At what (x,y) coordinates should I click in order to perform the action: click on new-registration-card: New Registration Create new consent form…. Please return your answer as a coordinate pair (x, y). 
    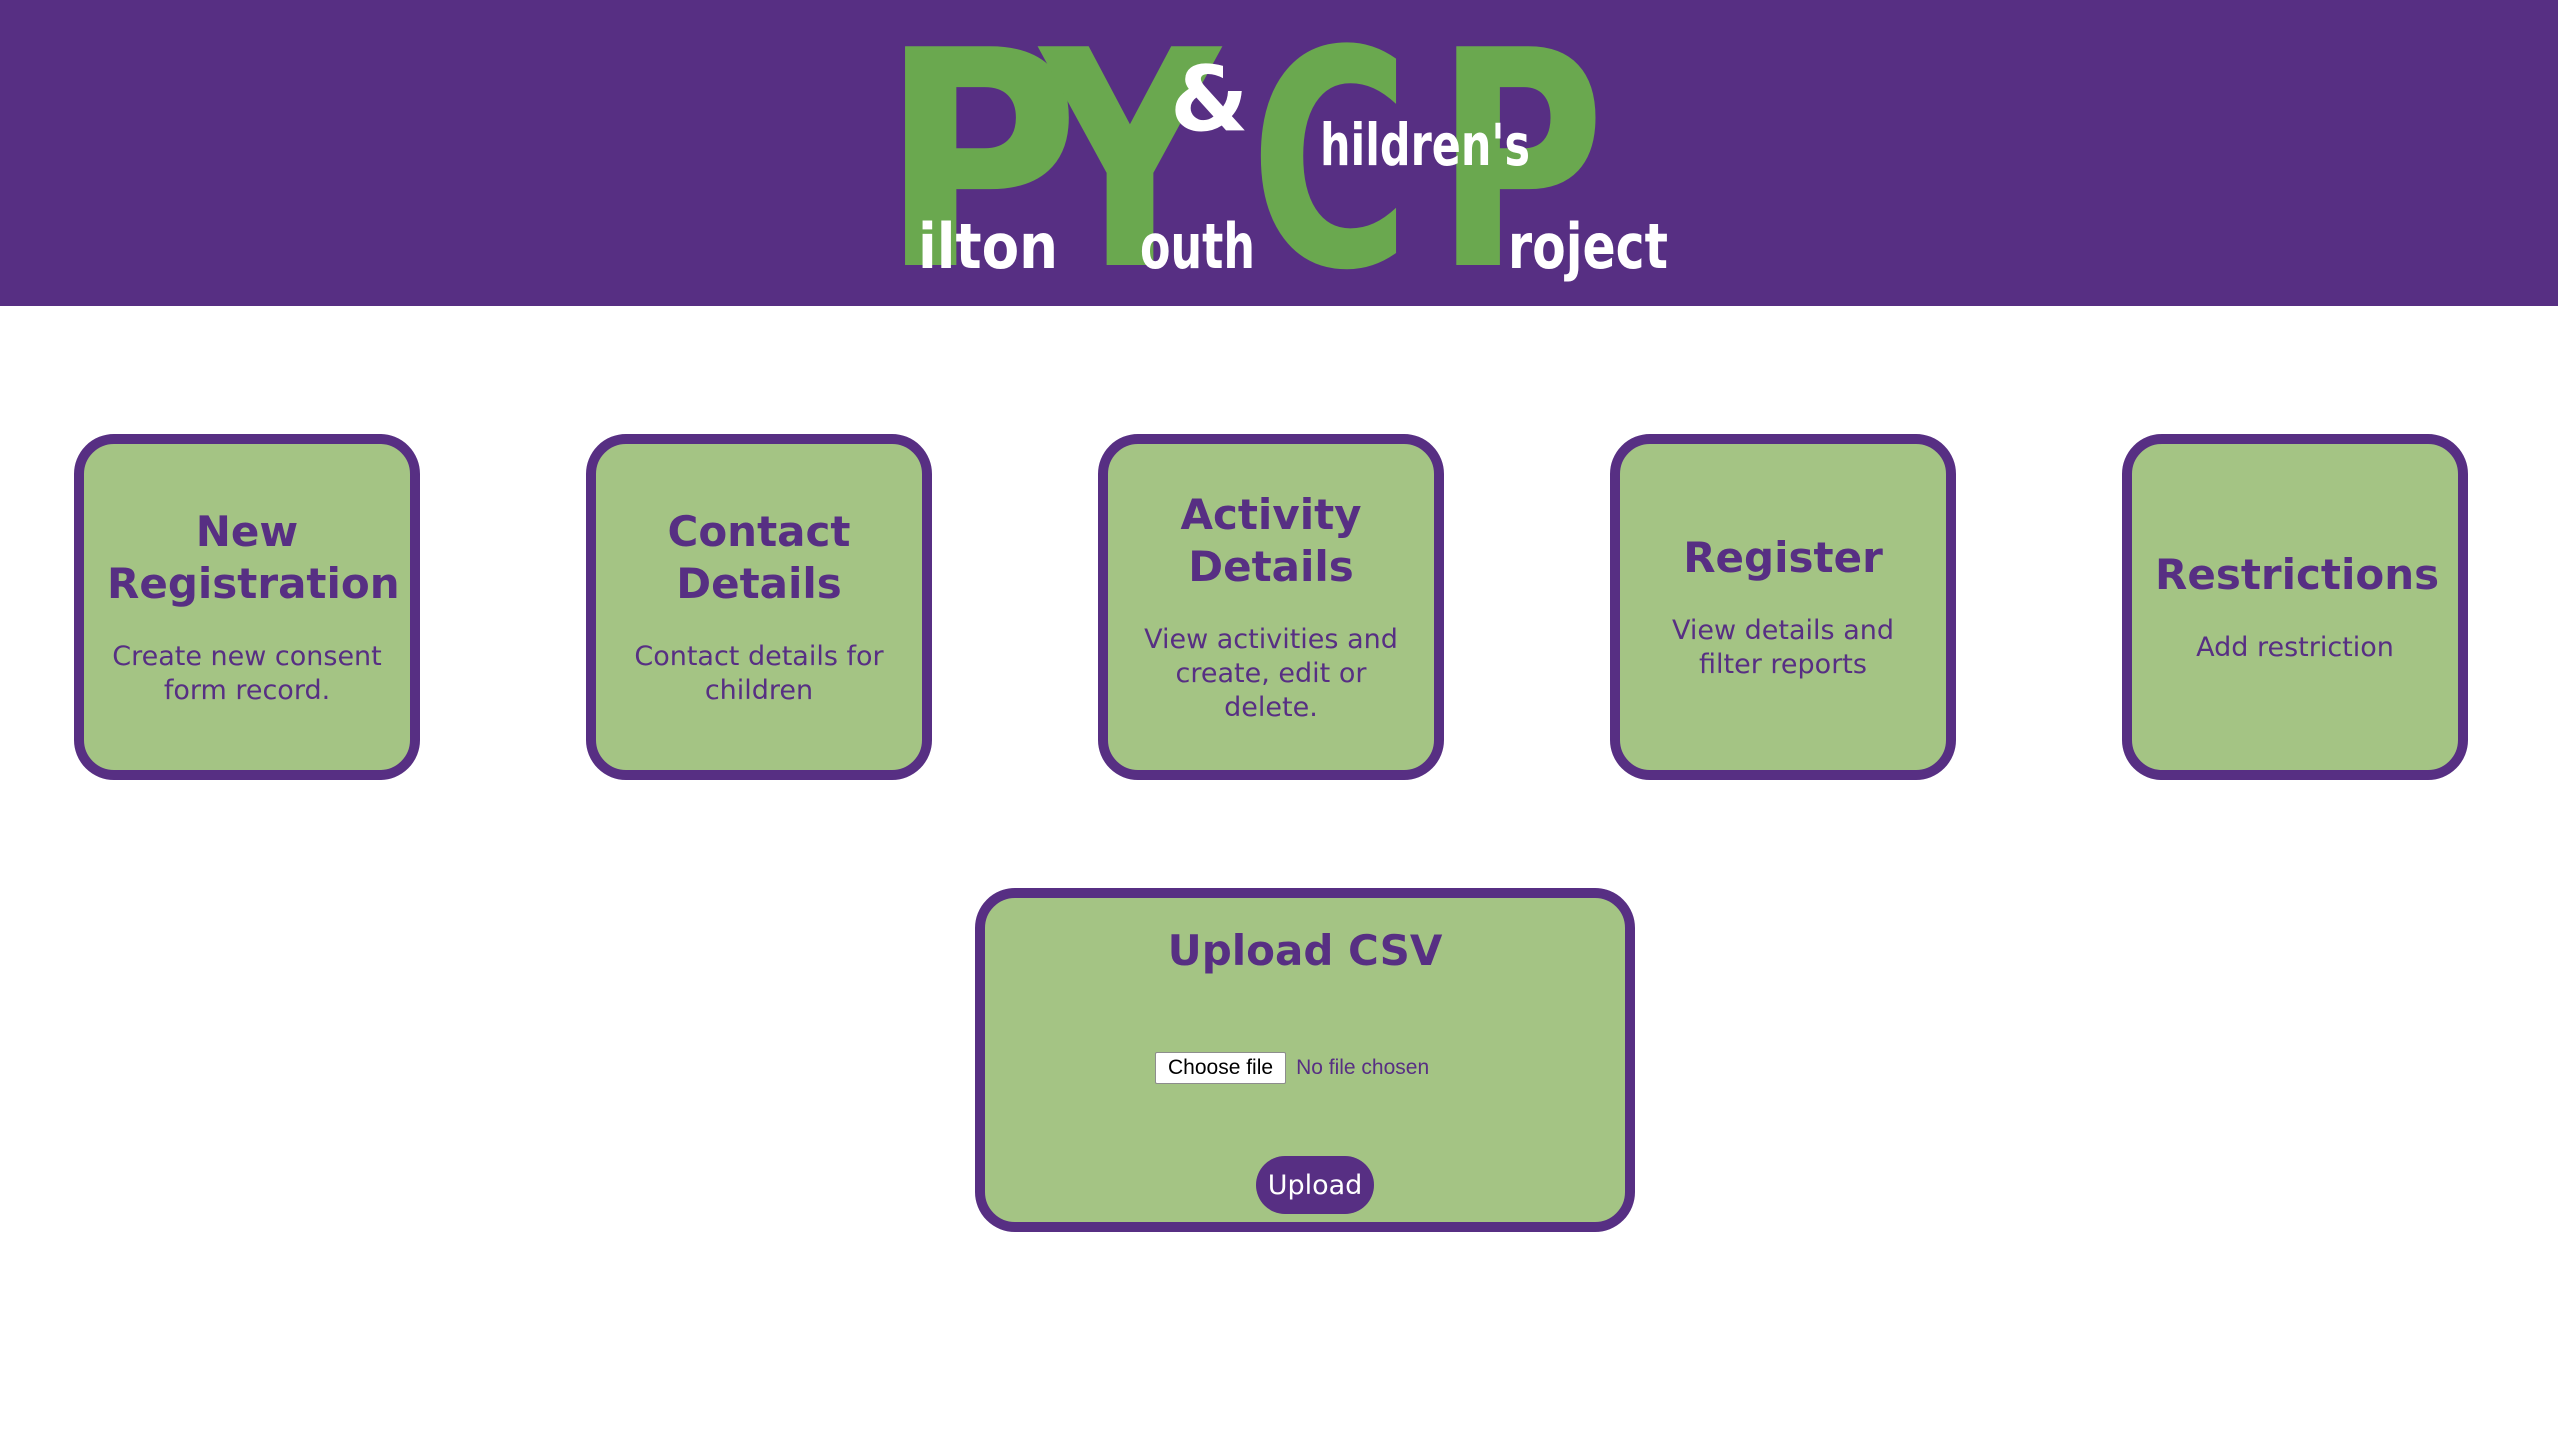
    Looking at the image, I should click on (247, 607).